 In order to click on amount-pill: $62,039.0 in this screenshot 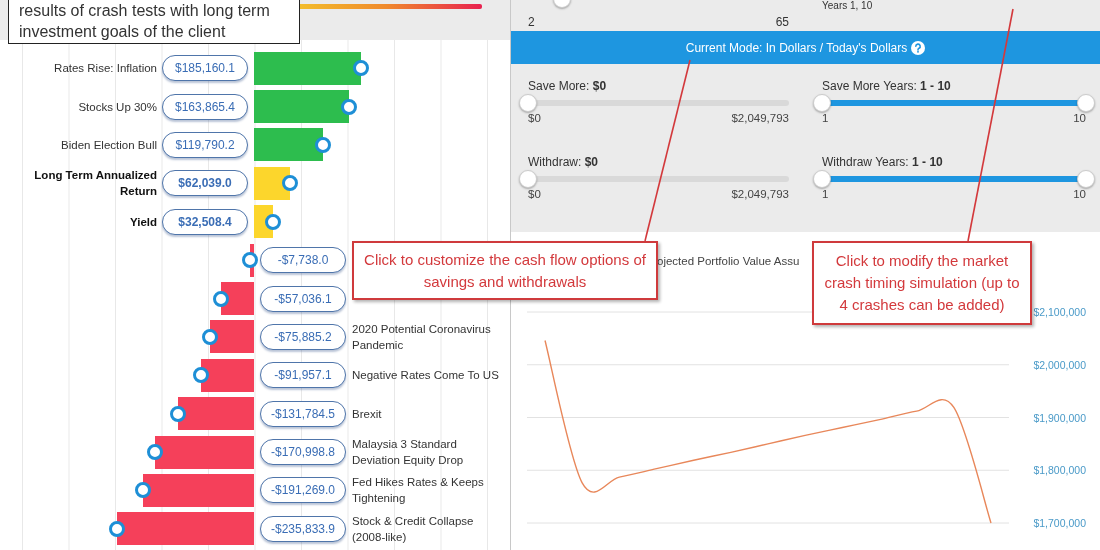, I will do `click(205, 183)`.